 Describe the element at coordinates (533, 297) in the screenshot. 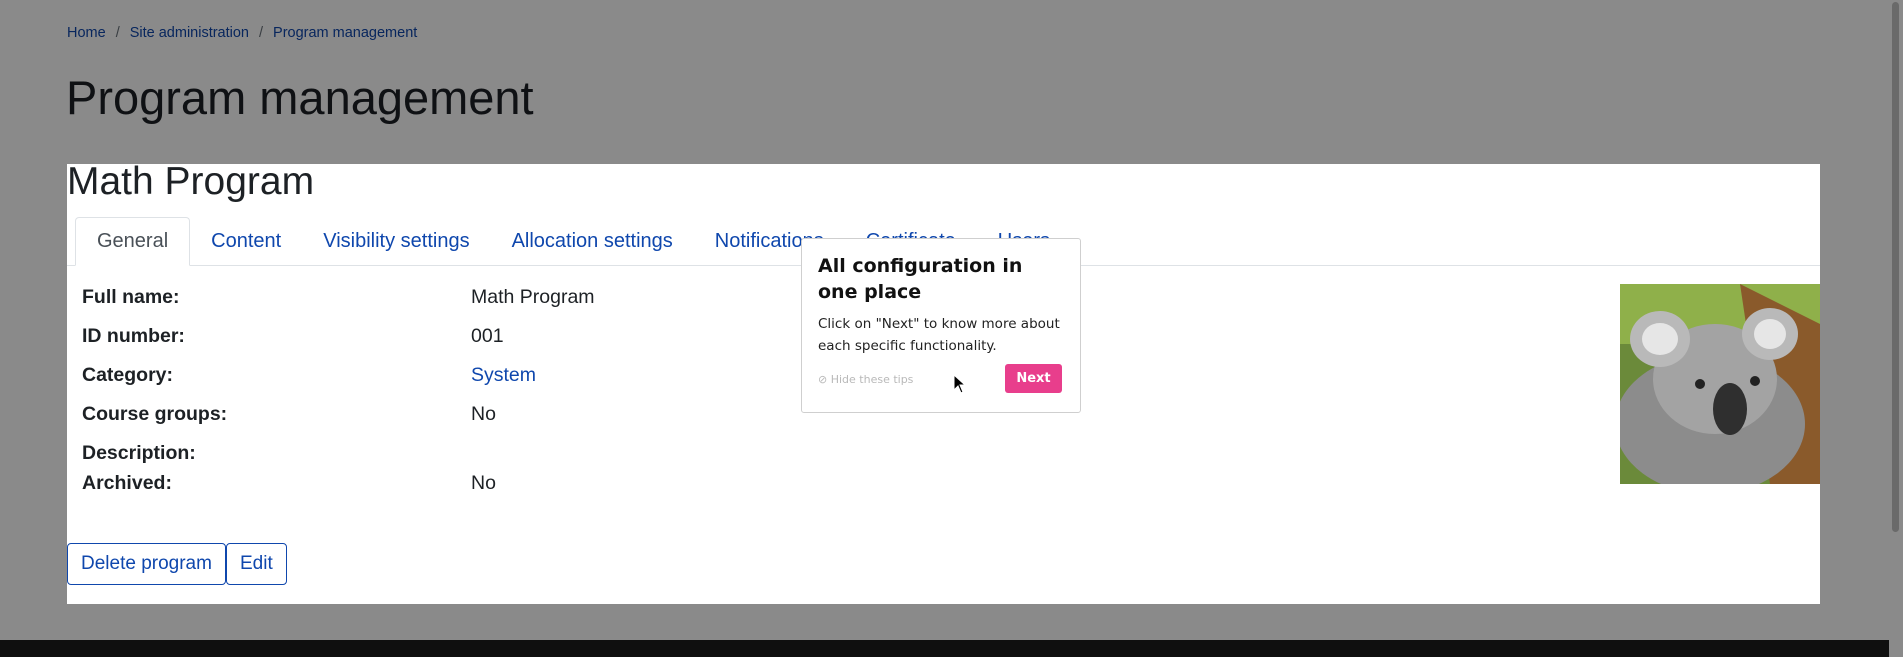

I see `field-value: Math Program` at that location.